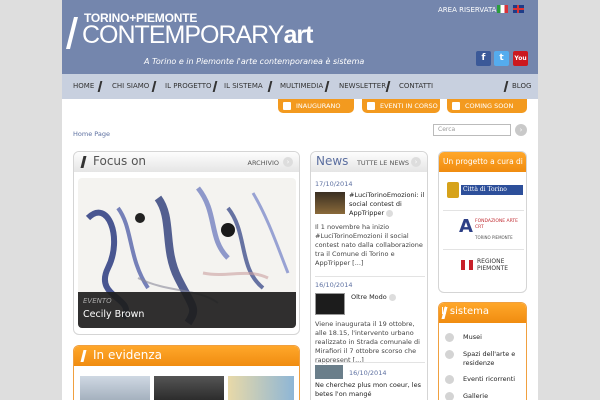 The height and width of the screenshot is (400, 600). Describe the element at coordinates (483, 58) in the screenshot. I see `facebook-icon: f` at that location.